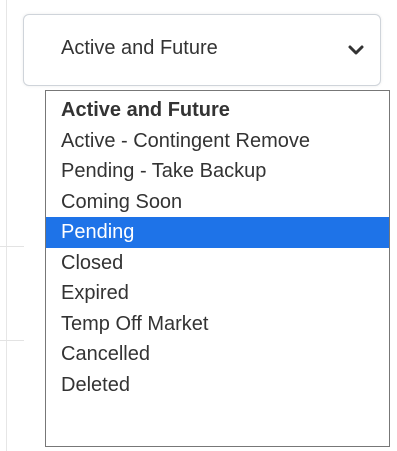  What do you see at coordinates (217, 141) in the screenshot?
I see `option-active-contingent-remove: Active - Contingent Remove` at bounding box center [217, 141].